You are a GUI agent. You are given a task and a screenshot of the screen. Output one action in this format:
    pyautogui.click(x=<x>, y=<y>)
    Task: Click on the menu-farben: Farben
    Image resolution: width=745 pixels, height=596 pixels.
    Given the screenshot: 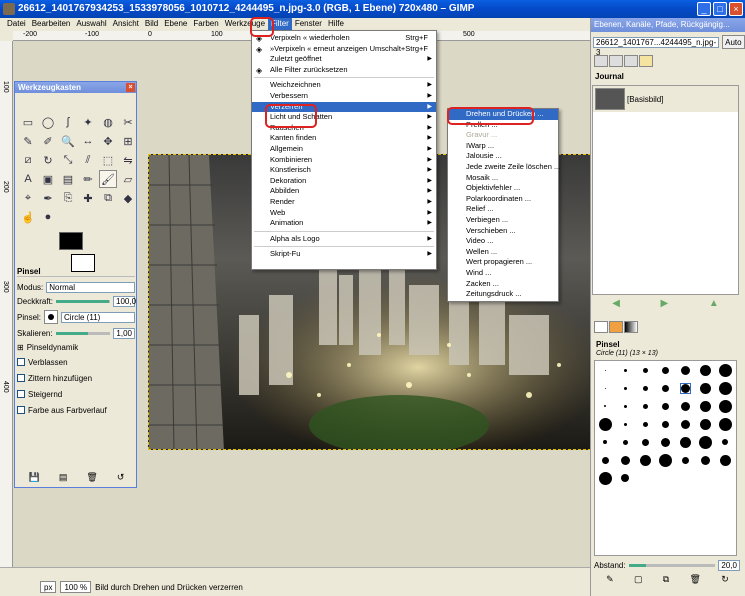 What is the action you would take?
    pyautogui.click(x=205, y=24)
    